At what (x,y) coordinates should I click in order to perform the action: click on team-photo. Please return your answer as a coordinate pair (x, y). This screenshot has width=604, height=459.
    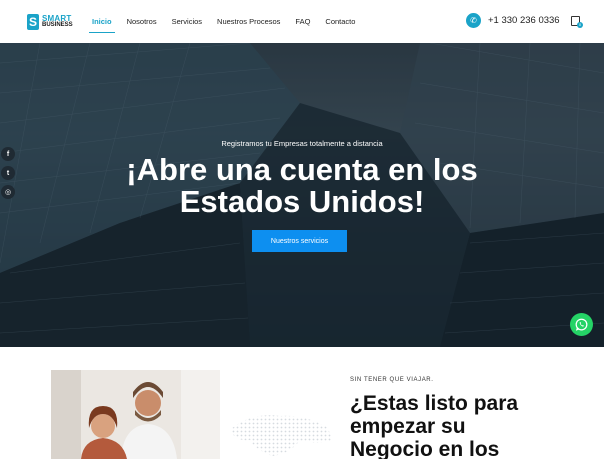
    Looking at the image, I should click on (135, 414).